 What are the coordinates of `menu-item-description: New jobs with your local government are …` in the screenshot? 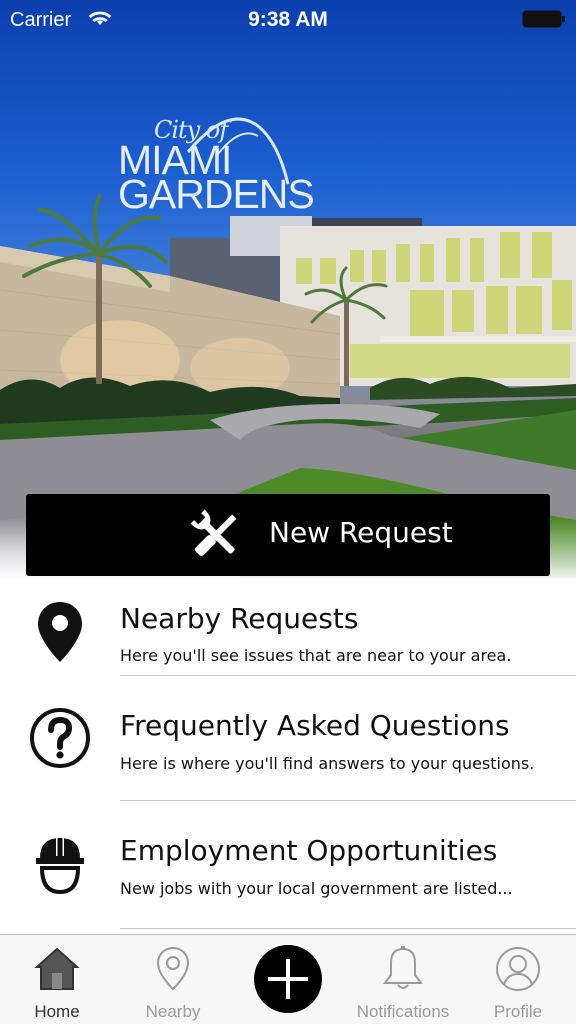 It's located at (316, 888).